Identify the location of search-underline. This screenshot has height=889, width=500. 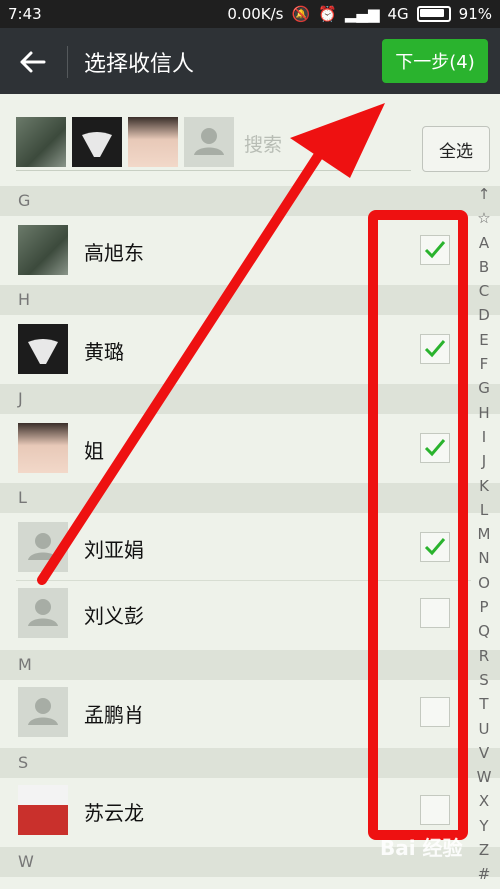
(213, 170).